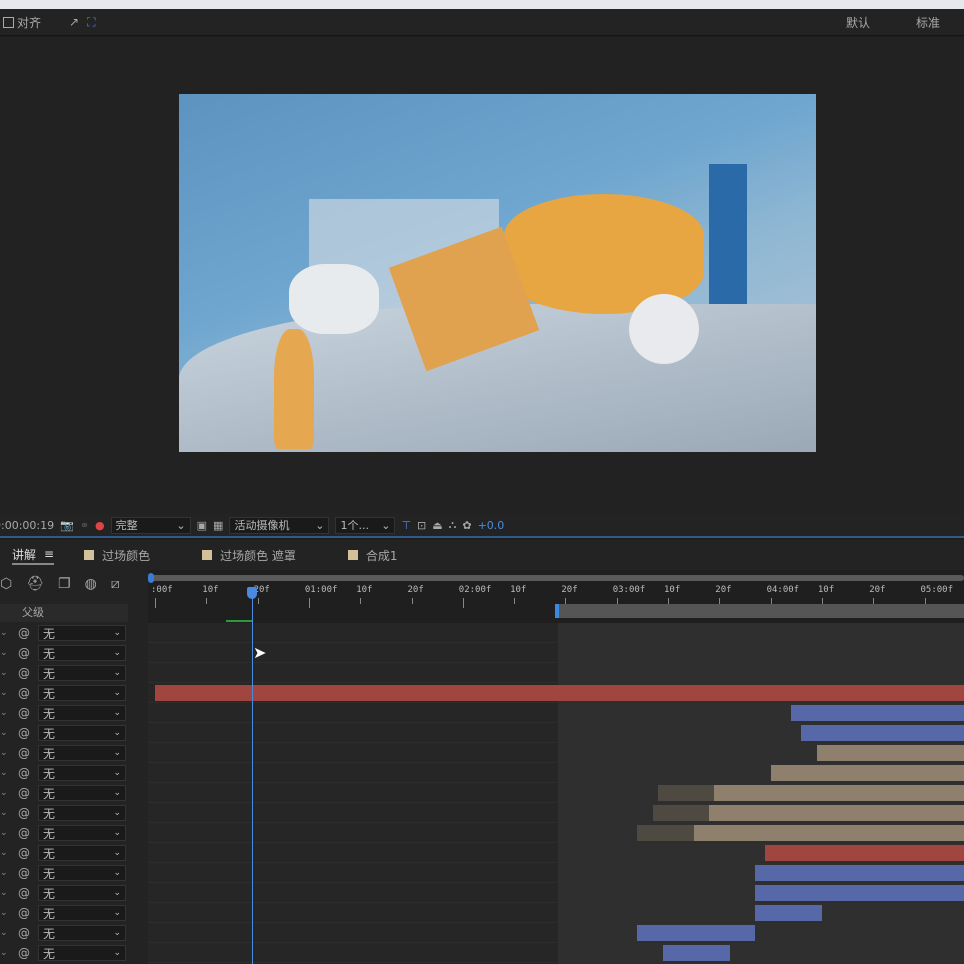 The height and width of the screenshot is (964, 964). I want to click on timeline-icon: ⊡, so click(421, 525).